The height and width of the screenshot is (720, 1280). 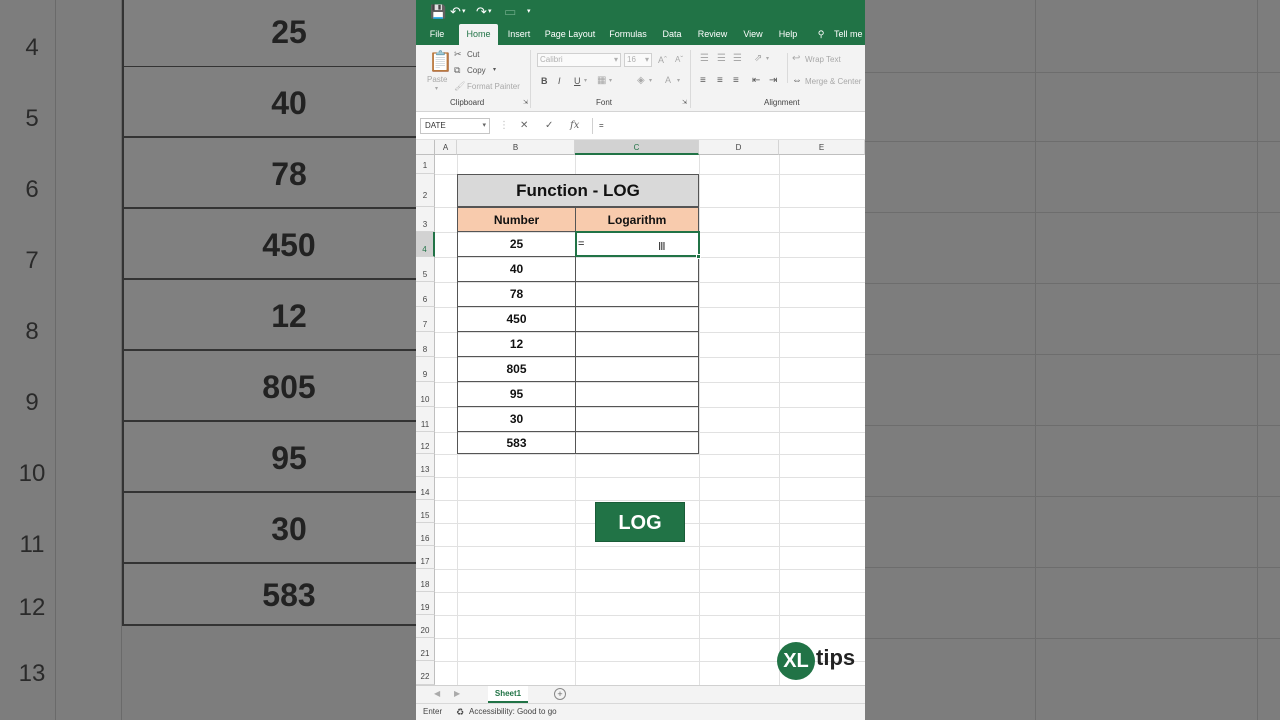 What do you see at coordinates (516, 244) in the screenshot?
I see `number-cell: 25` at bounding box center [516, 244].